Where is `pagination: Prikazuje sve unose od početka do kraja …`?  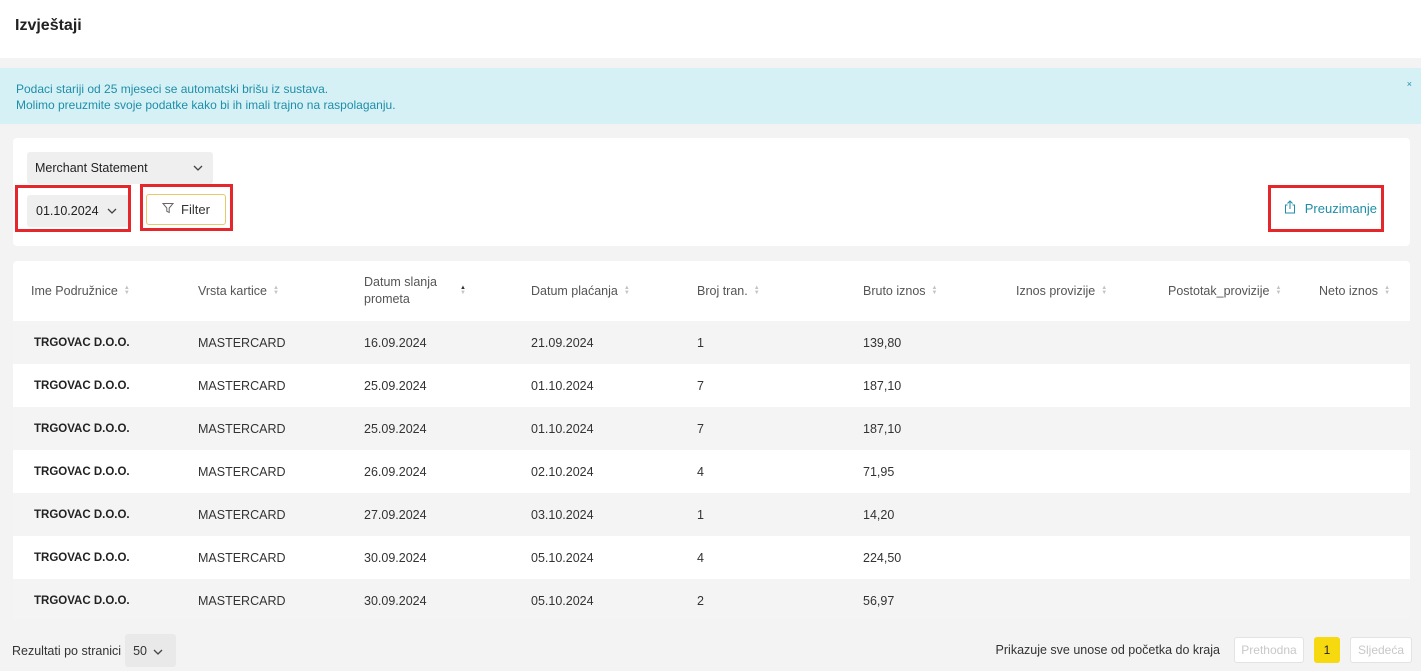
pagination: Prikazuje sve unose od početka do kraja … is located at coordinates (1204, 650).